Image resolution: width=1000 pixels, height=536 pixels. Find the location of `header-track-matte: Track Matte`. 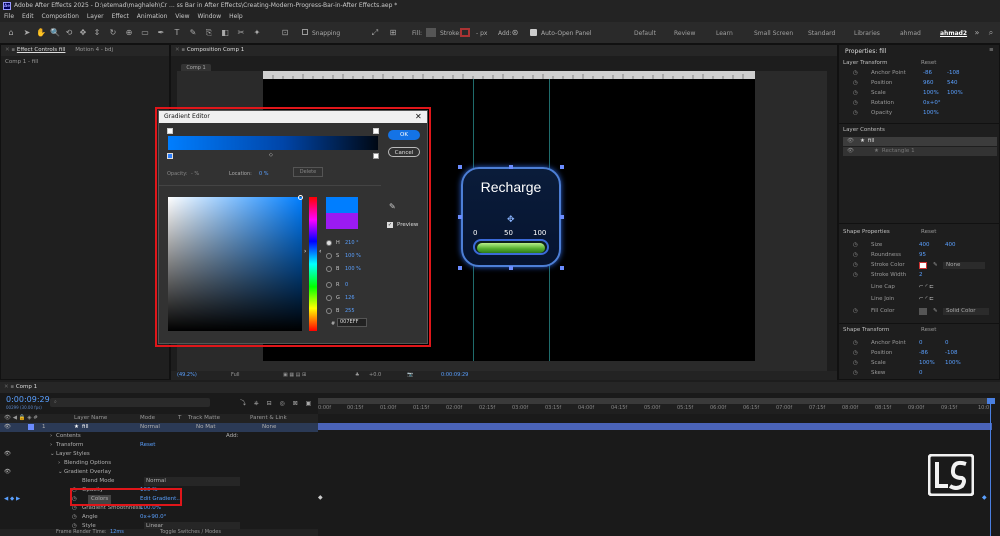

header-track-matte: Track Matte is located at coordinates (204, 418).